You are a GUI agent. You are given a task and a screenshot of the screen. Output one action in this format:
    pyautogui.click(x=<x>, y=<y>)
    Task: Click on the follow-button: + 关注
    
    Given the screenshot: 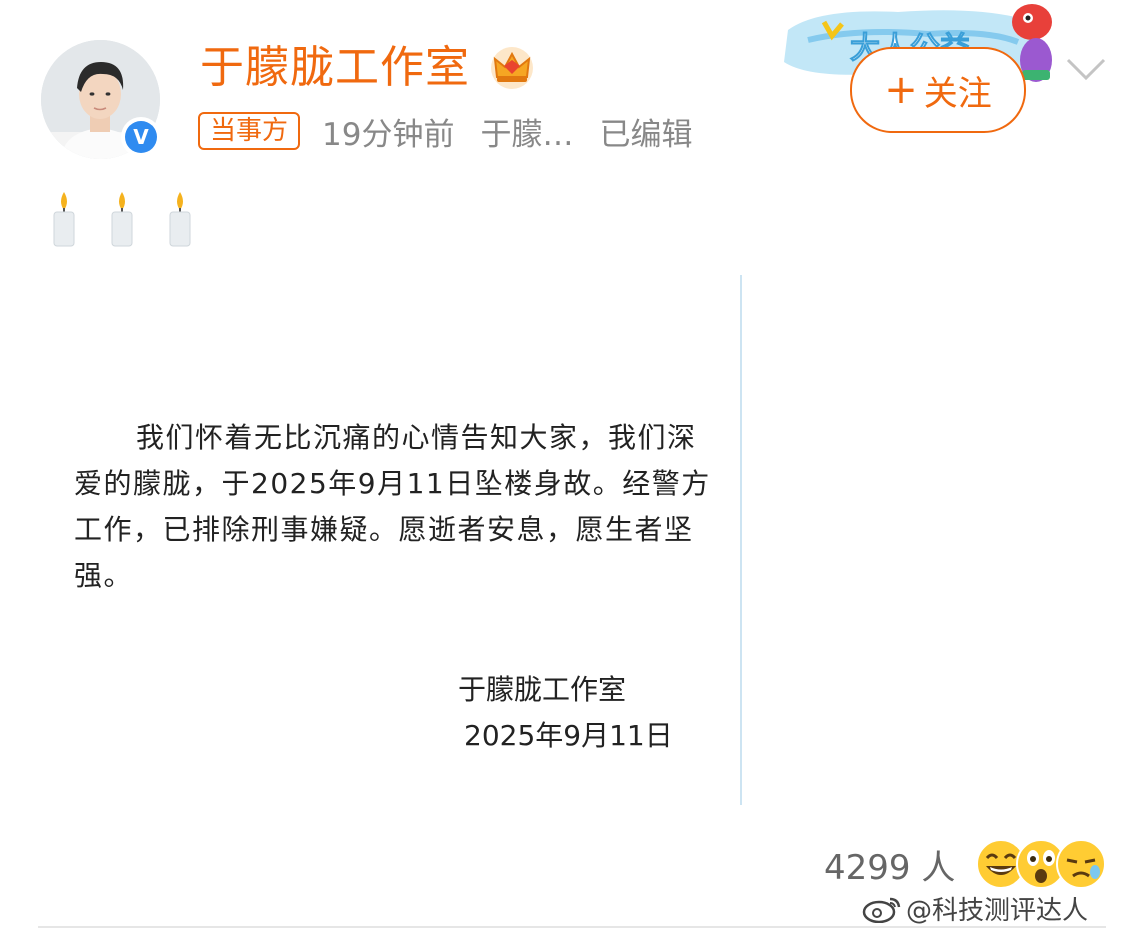 What is the action you would take?
    pyautogui.click(x=938, y=90)
    